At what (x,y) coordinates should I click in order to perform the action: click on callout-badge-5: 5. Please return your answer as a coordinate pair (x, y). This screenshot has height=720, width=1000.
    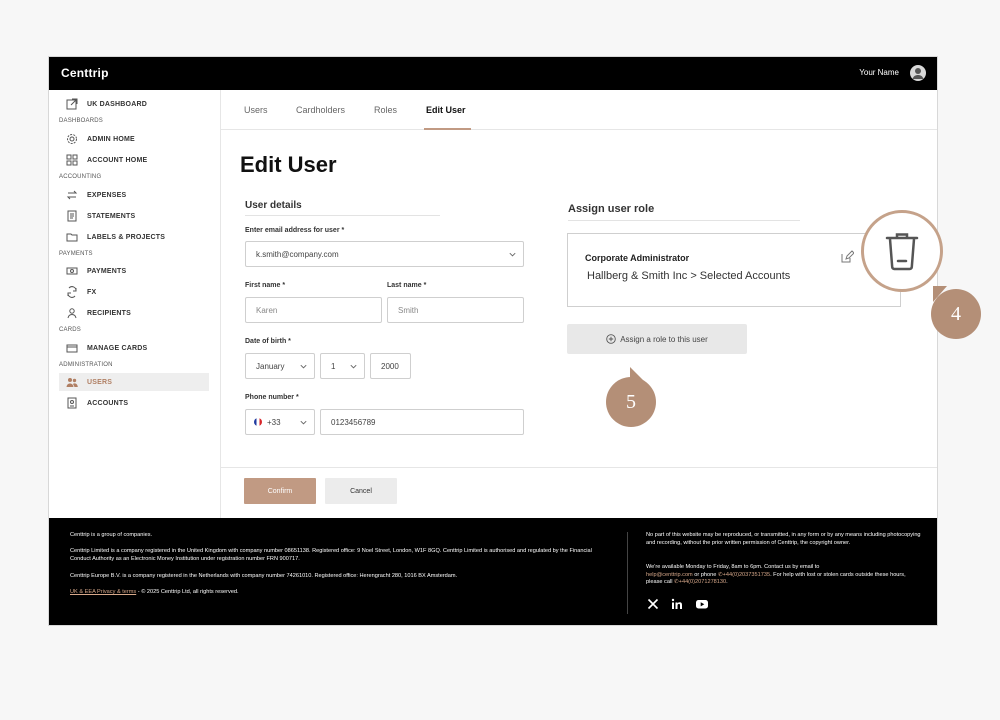
    Looking at the image, I should click on (631, 402).